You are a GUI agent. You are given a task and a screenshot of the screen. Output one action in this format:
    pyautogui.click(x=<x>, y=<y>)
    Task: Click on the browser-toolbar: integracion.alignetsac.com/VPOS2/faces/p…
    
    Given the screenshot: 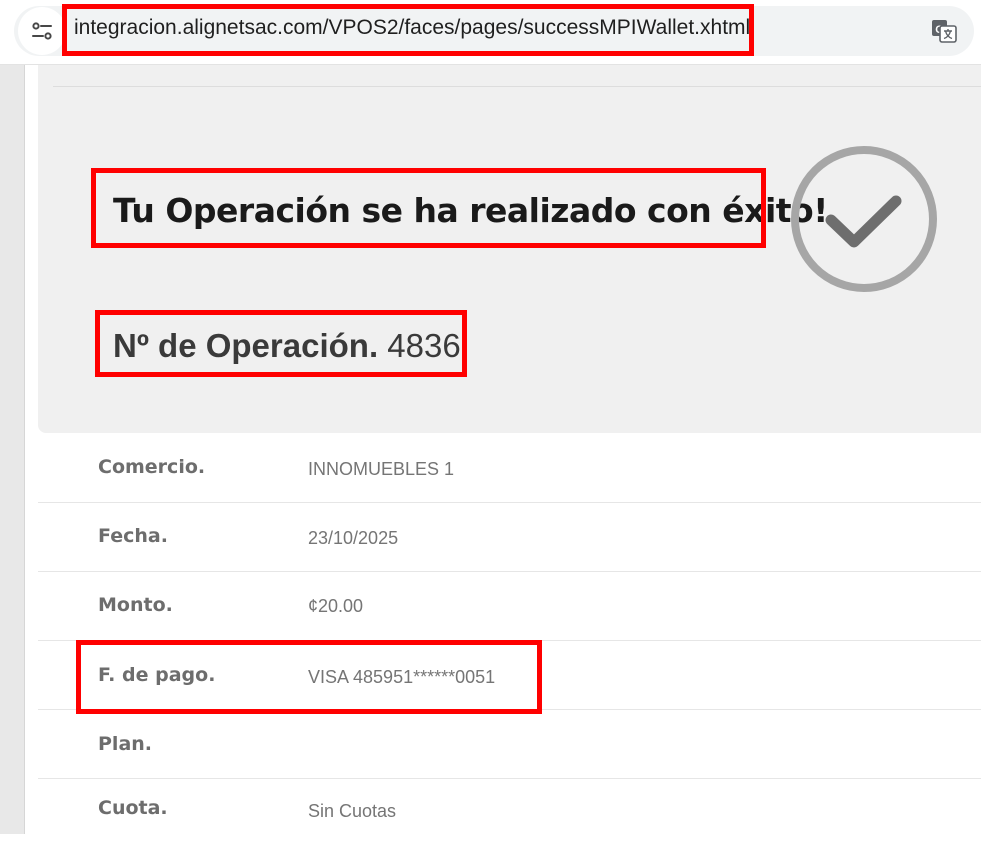 What is the action you would take?
    pyautogui.click(x=490, y=32)
    